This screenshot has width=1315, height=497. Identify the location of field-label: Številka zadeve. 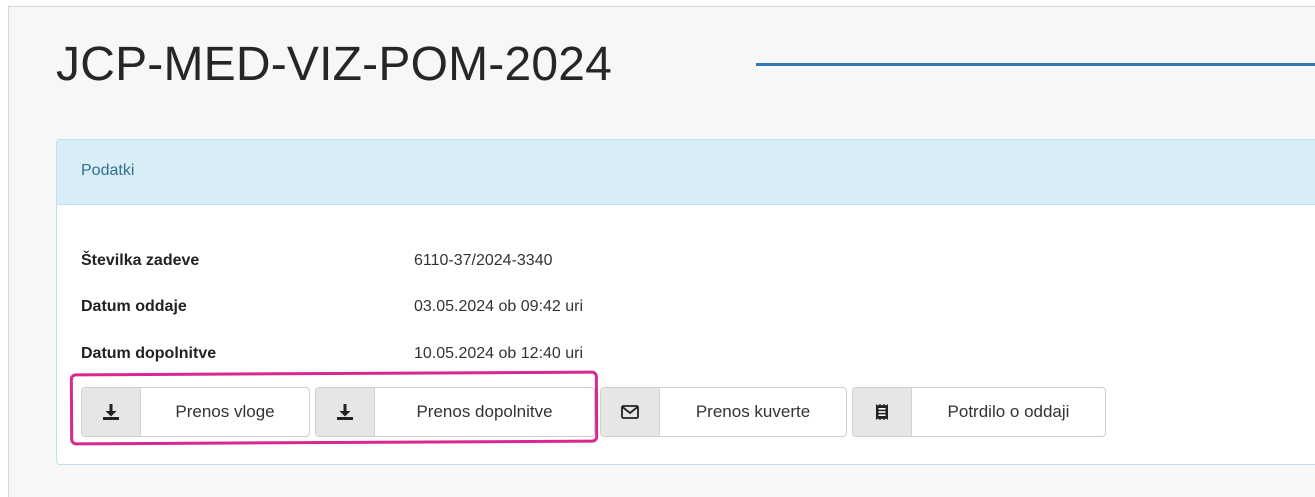
(140, 260).